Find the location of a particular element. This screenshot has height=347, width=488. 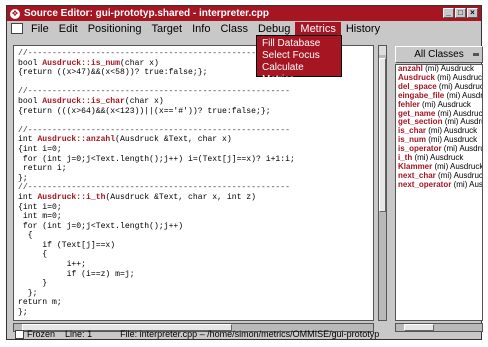

class-filter-select: All Classes is located at coordinates (439, 54).